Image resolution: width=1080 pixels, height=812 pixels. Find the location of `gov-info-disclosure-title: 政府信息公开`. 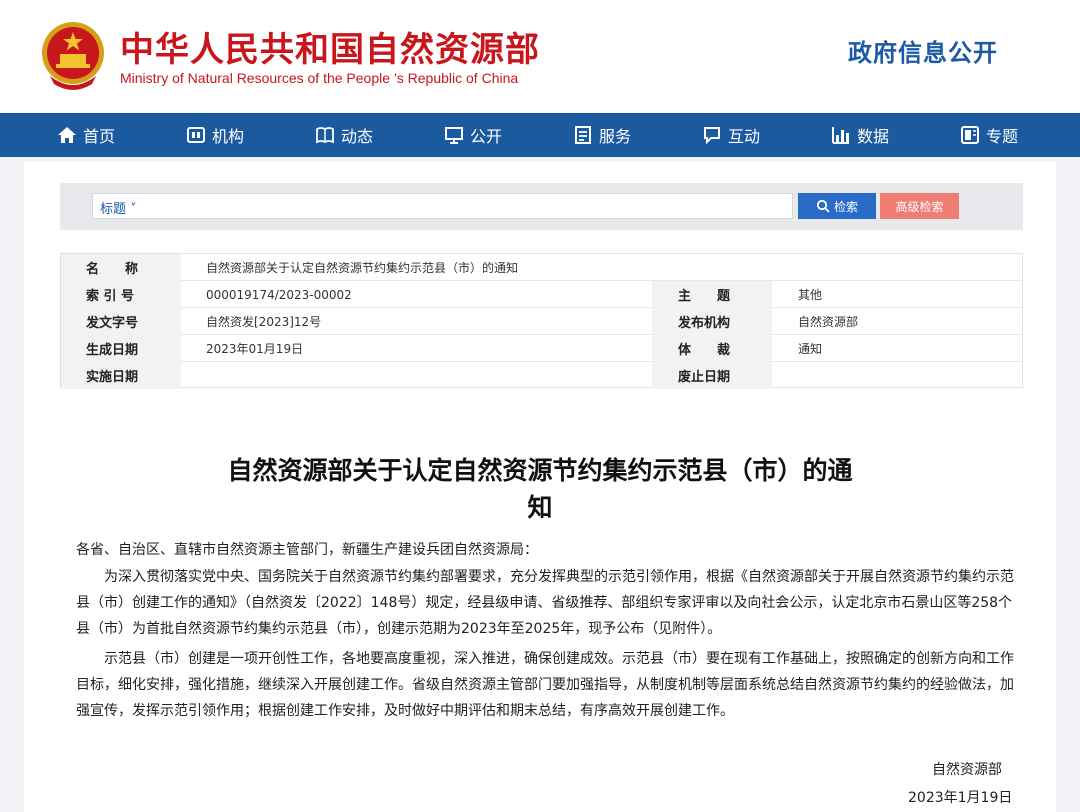

gov-info-disclosure-title: 政府信息公开 is located at coordinates (923, 53).